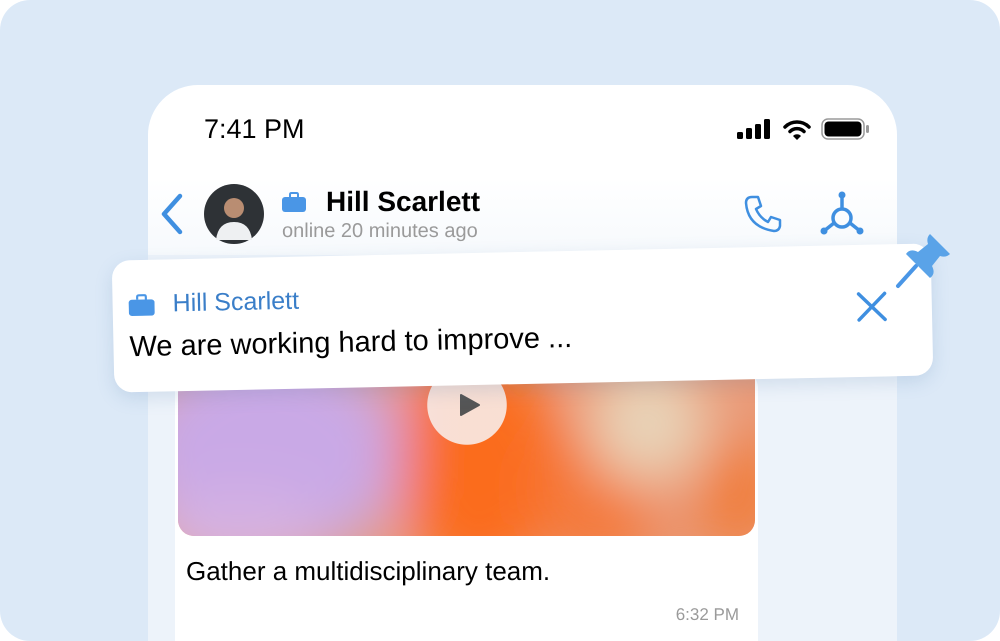 Image resolution: width=1000 pixels, height=641 pixels. I want to click on battery-icon, so click(845, 129).